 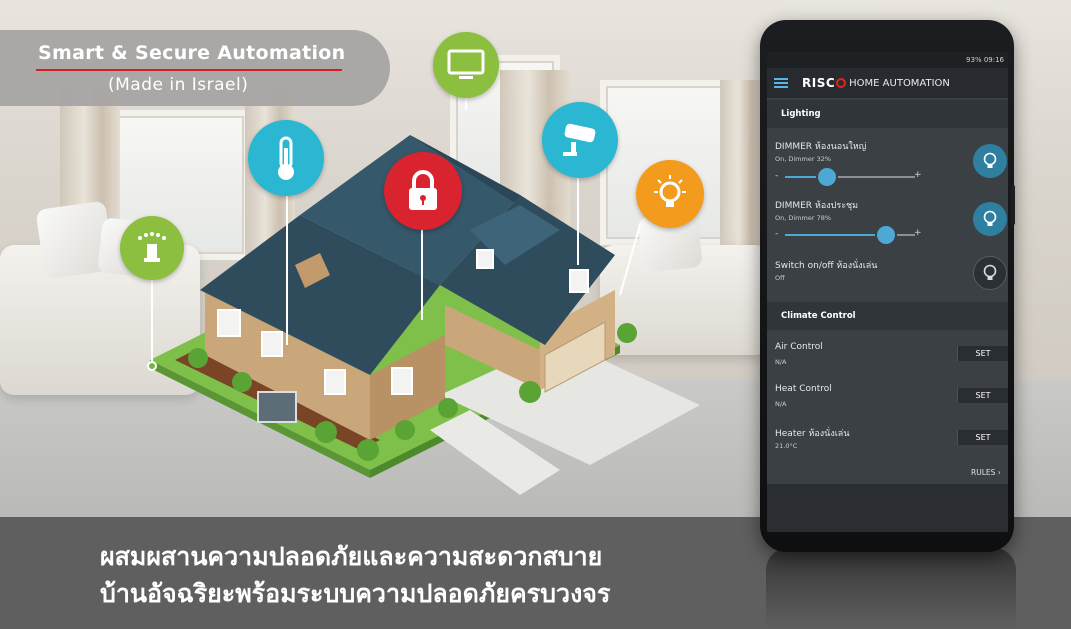 I want to click on screen-bottom-area, so click(x=887, y=508).